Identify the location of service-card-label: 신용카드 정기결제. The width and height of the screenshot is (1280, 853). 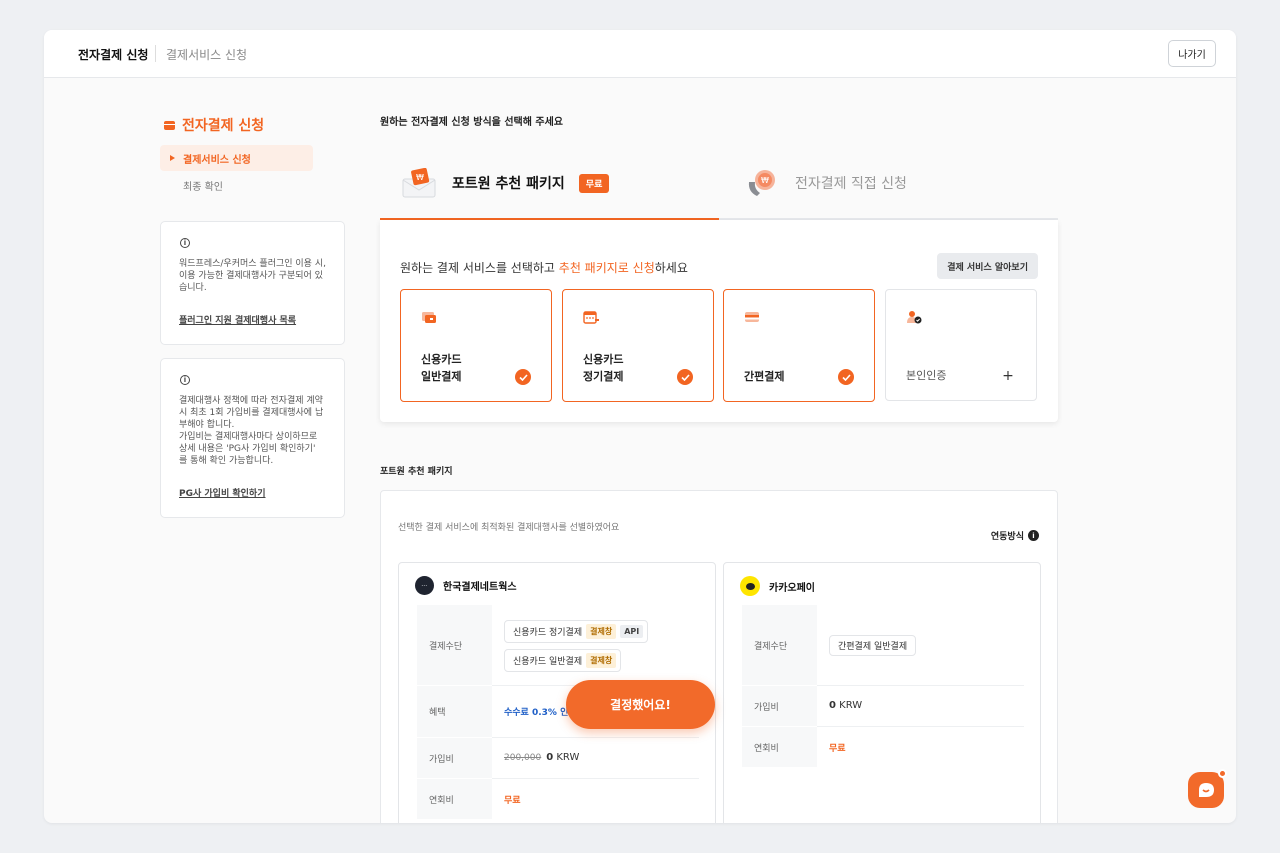
(603, 368).